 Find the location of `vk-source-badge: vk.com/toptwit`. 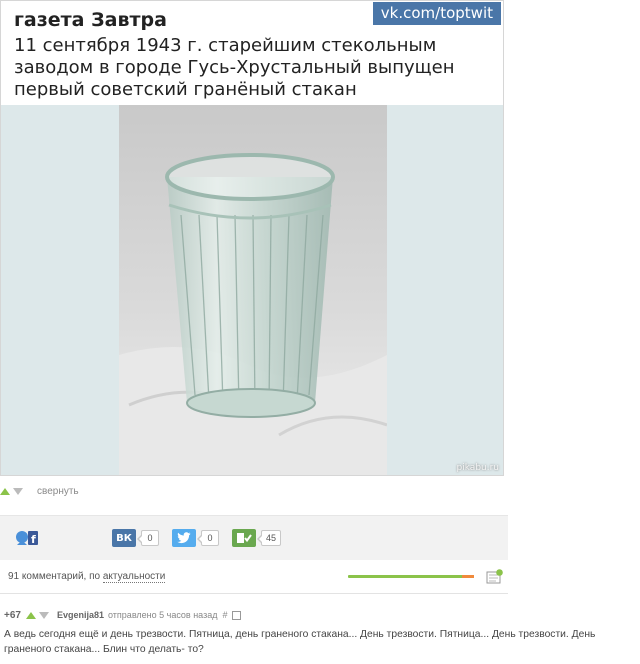

vk-source-badge: vk.com/toptwit is located at coordinates (436, 13).